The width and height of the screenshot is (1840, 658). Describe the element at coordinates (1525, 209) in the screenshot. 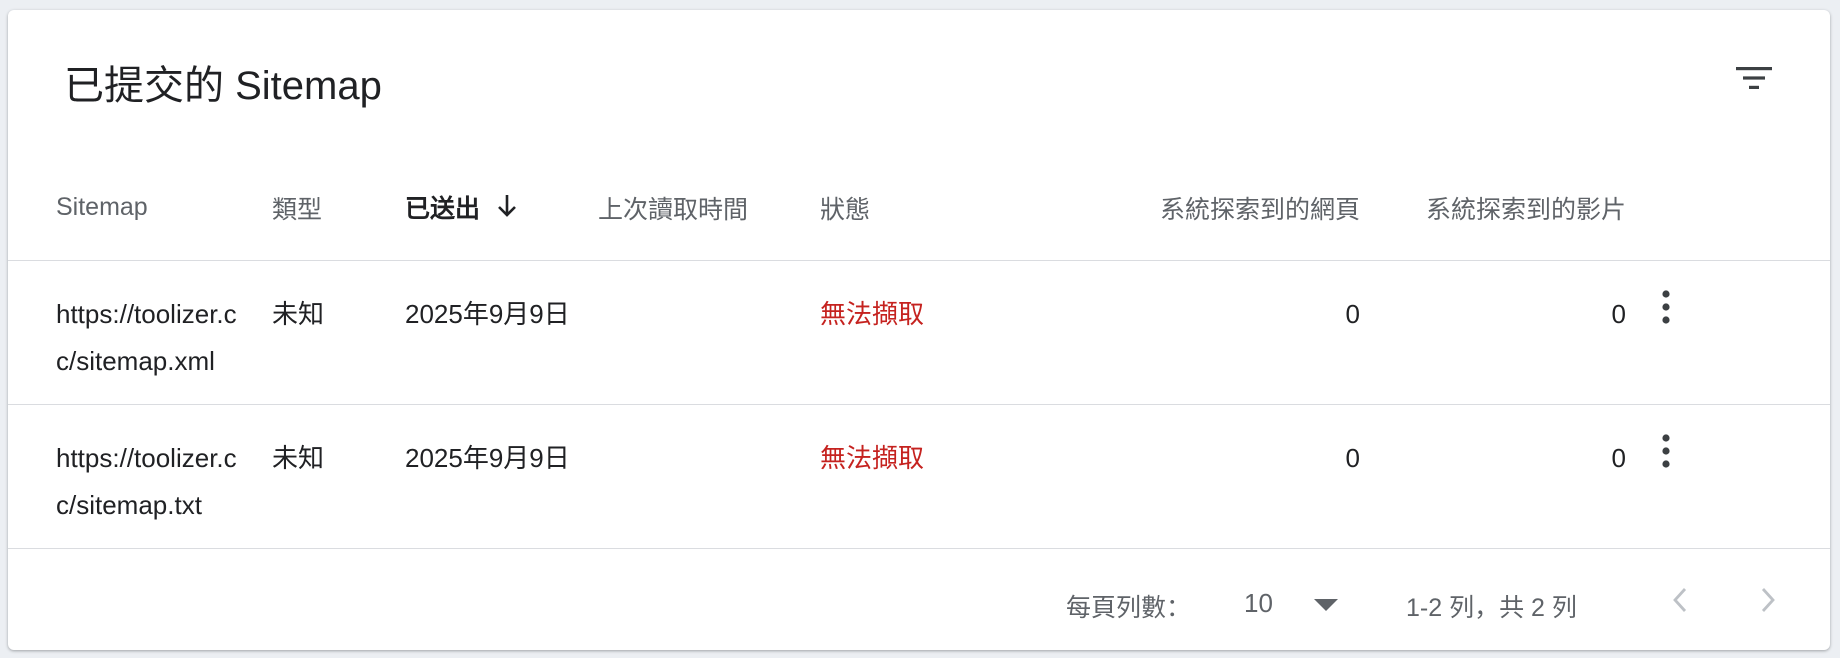

I see `header-videos-label: 系統探索到的影片` at that location.